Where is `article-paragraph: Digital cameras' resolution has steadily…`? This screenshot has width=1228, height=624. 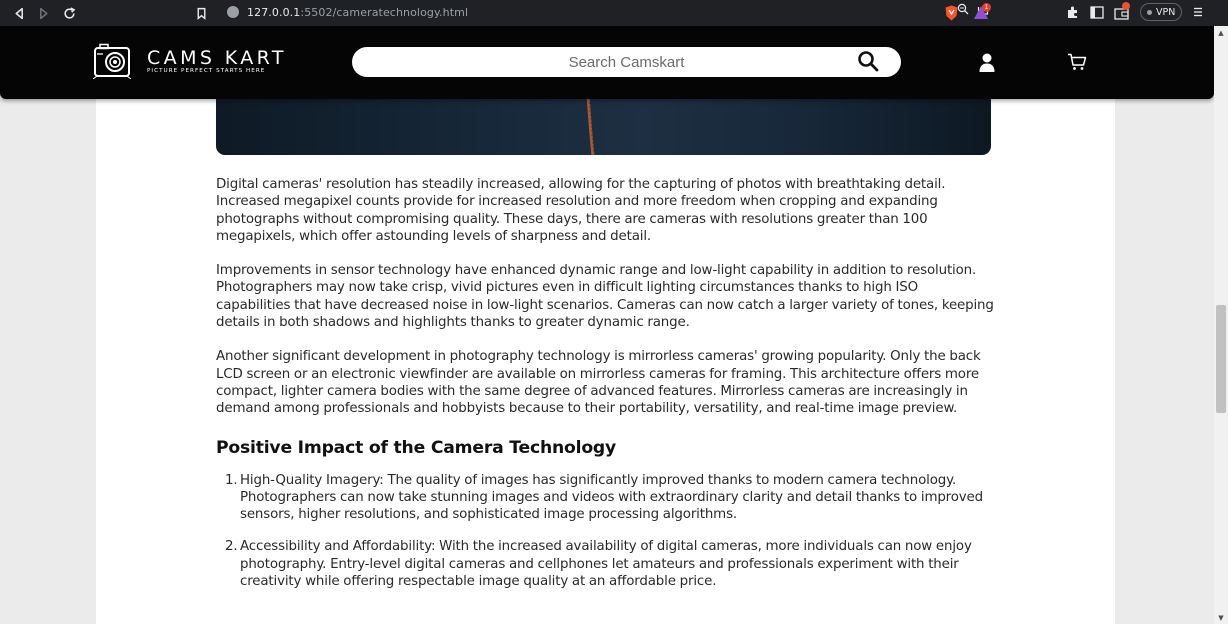
article-paragraph: Digital cameras' resolution has steadily… is located at coordinates (581, 210).